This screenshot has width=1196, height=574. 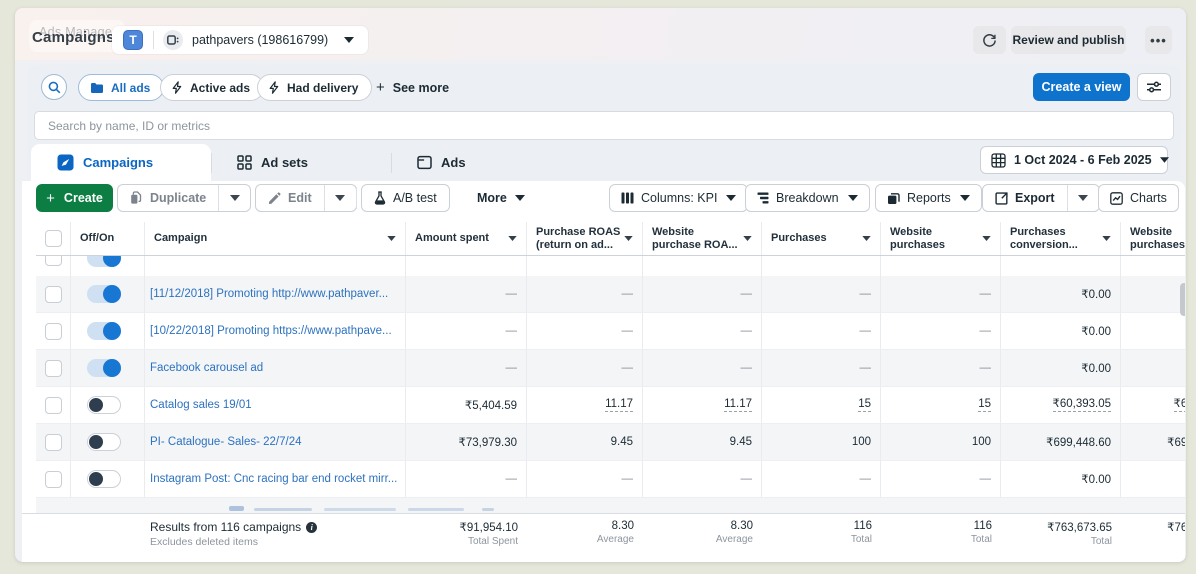 I want to click on ads-tab-icon, so click(x=424, y=162).